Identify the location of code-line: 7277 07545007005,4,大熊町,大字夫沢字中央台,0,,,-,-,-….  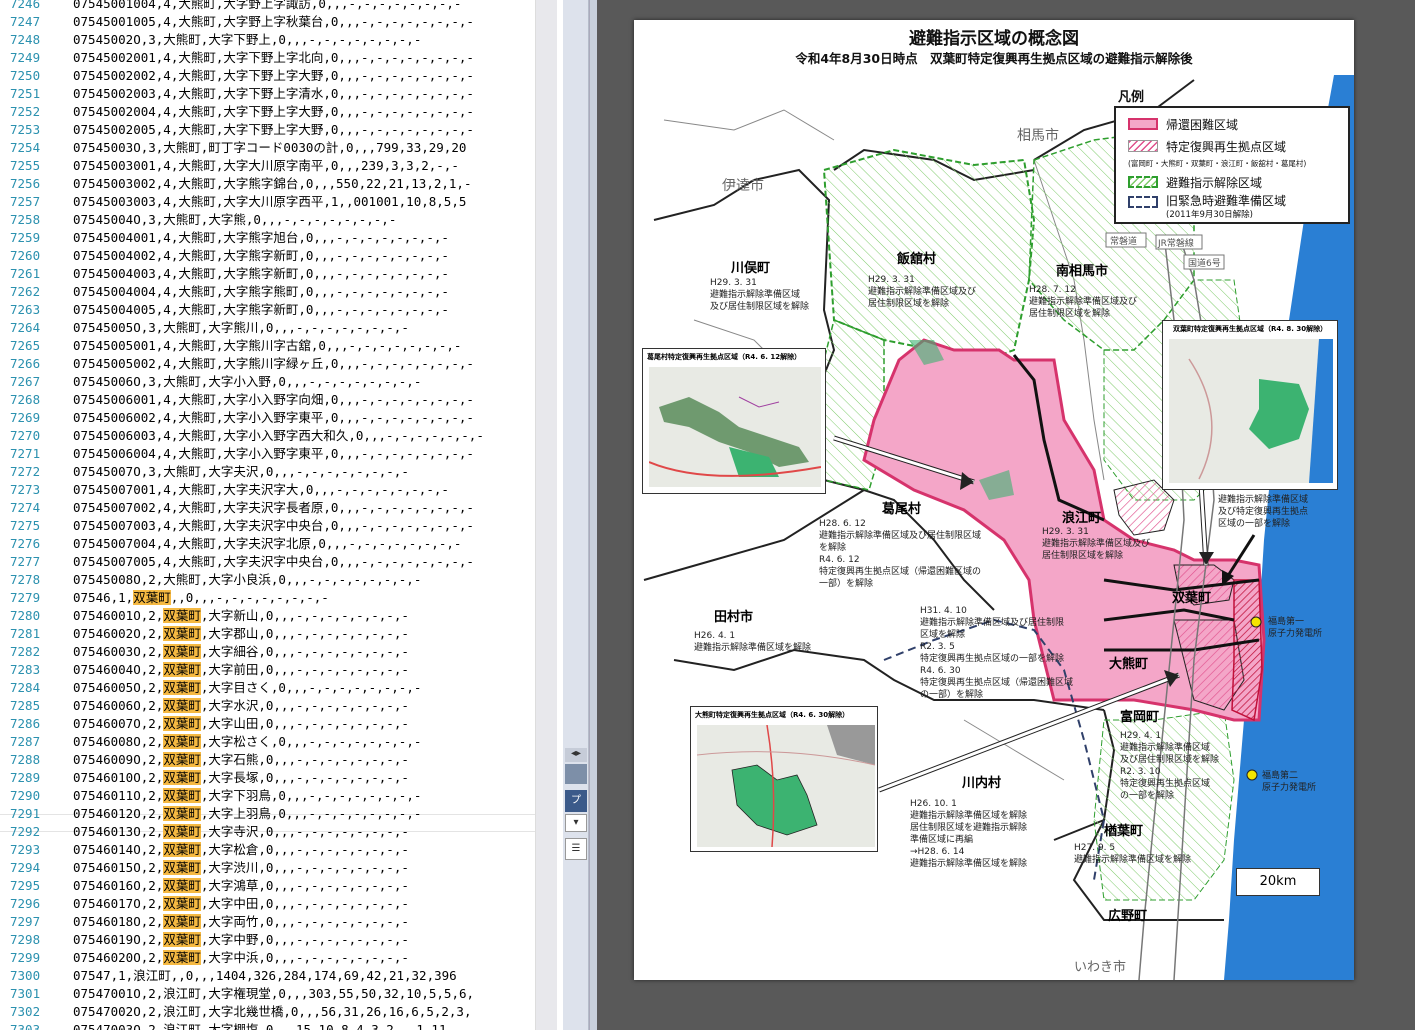
(267, 562).